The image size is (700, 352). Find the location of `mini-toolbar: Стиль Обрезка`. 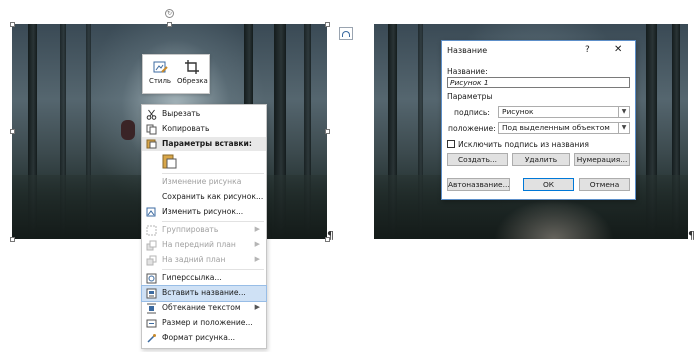

mini-toolbar: Стиль Обрезка is located at coordinates (176, 74).